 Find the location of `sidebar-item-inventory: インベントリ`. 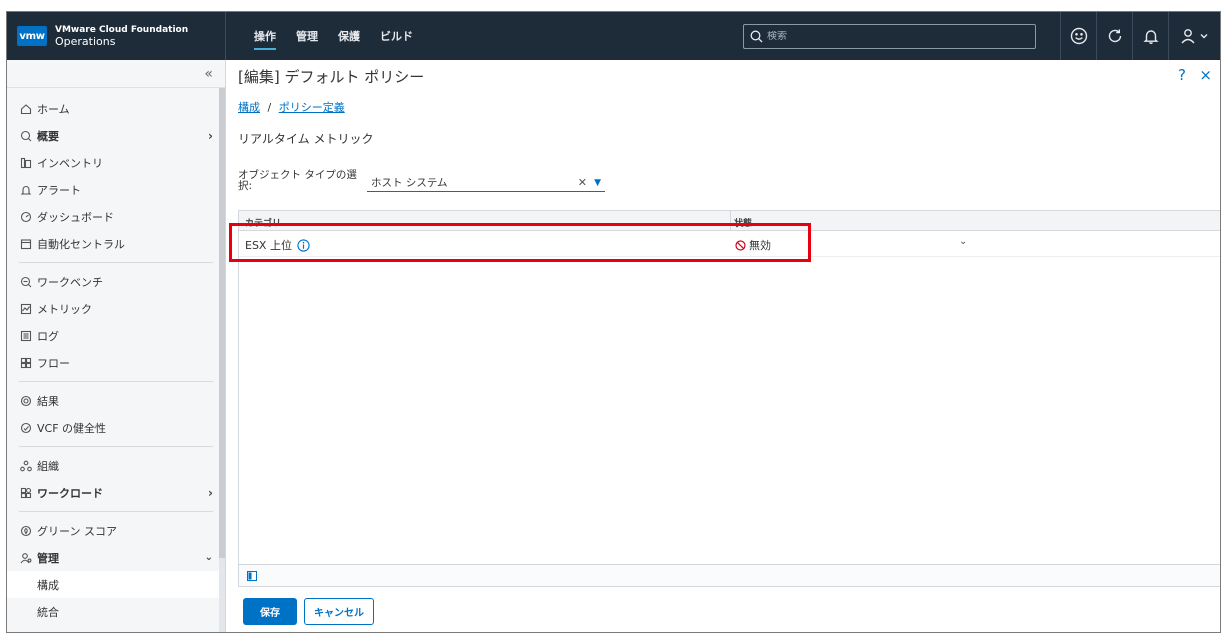

sidebar-item-inventory: インベントリ is located at coordinates (116, 162).